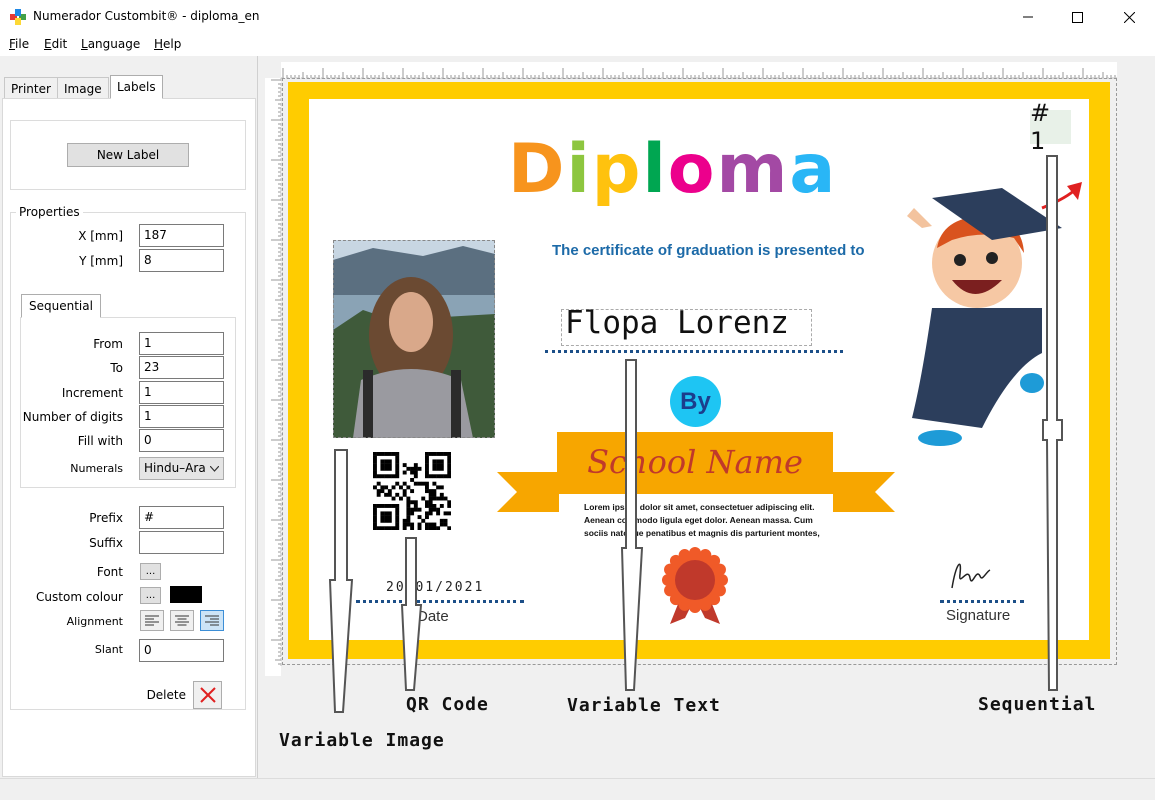  What do you see at coordinates (447, 704) in the screenshot?
I see `callout-qr-code: QR Code` at bounding box center [447, 704].